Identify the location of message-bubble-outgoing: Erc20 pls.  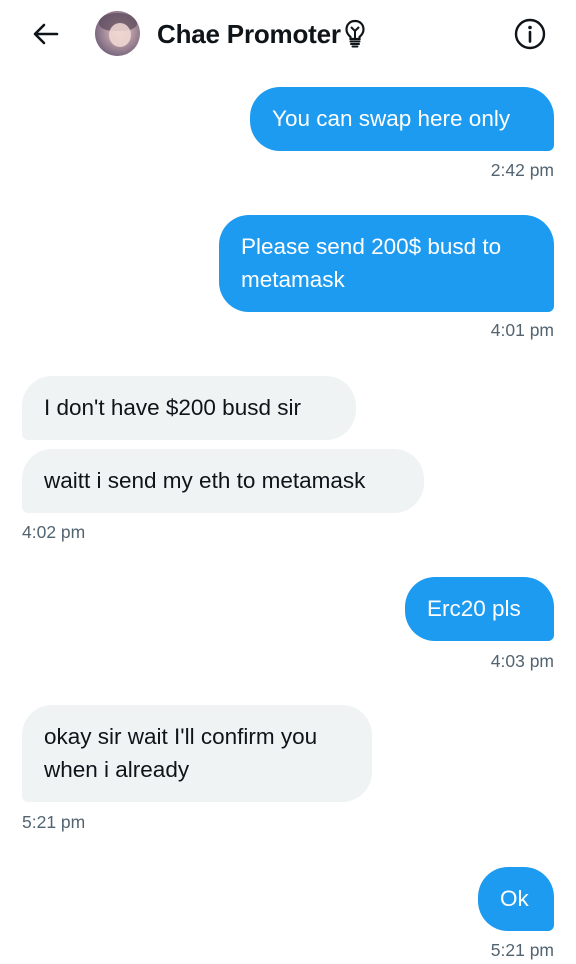
(479, 609).